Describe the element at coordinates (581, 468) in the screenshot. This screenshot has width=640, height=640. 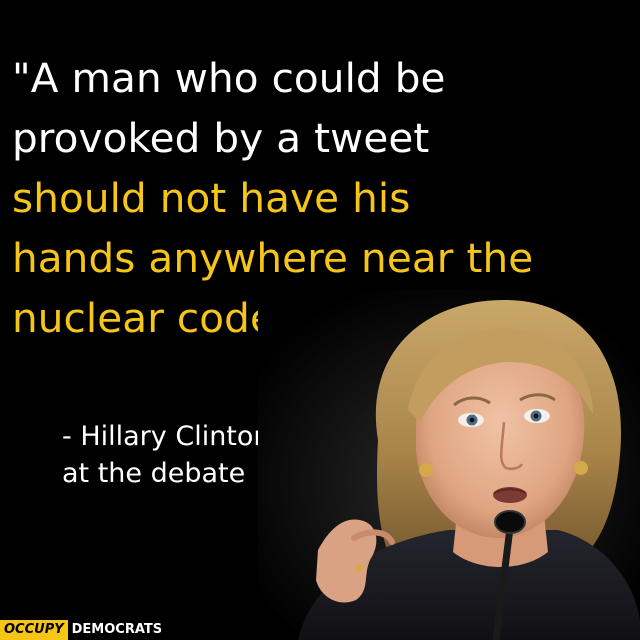
I see `right-earring` at that location.